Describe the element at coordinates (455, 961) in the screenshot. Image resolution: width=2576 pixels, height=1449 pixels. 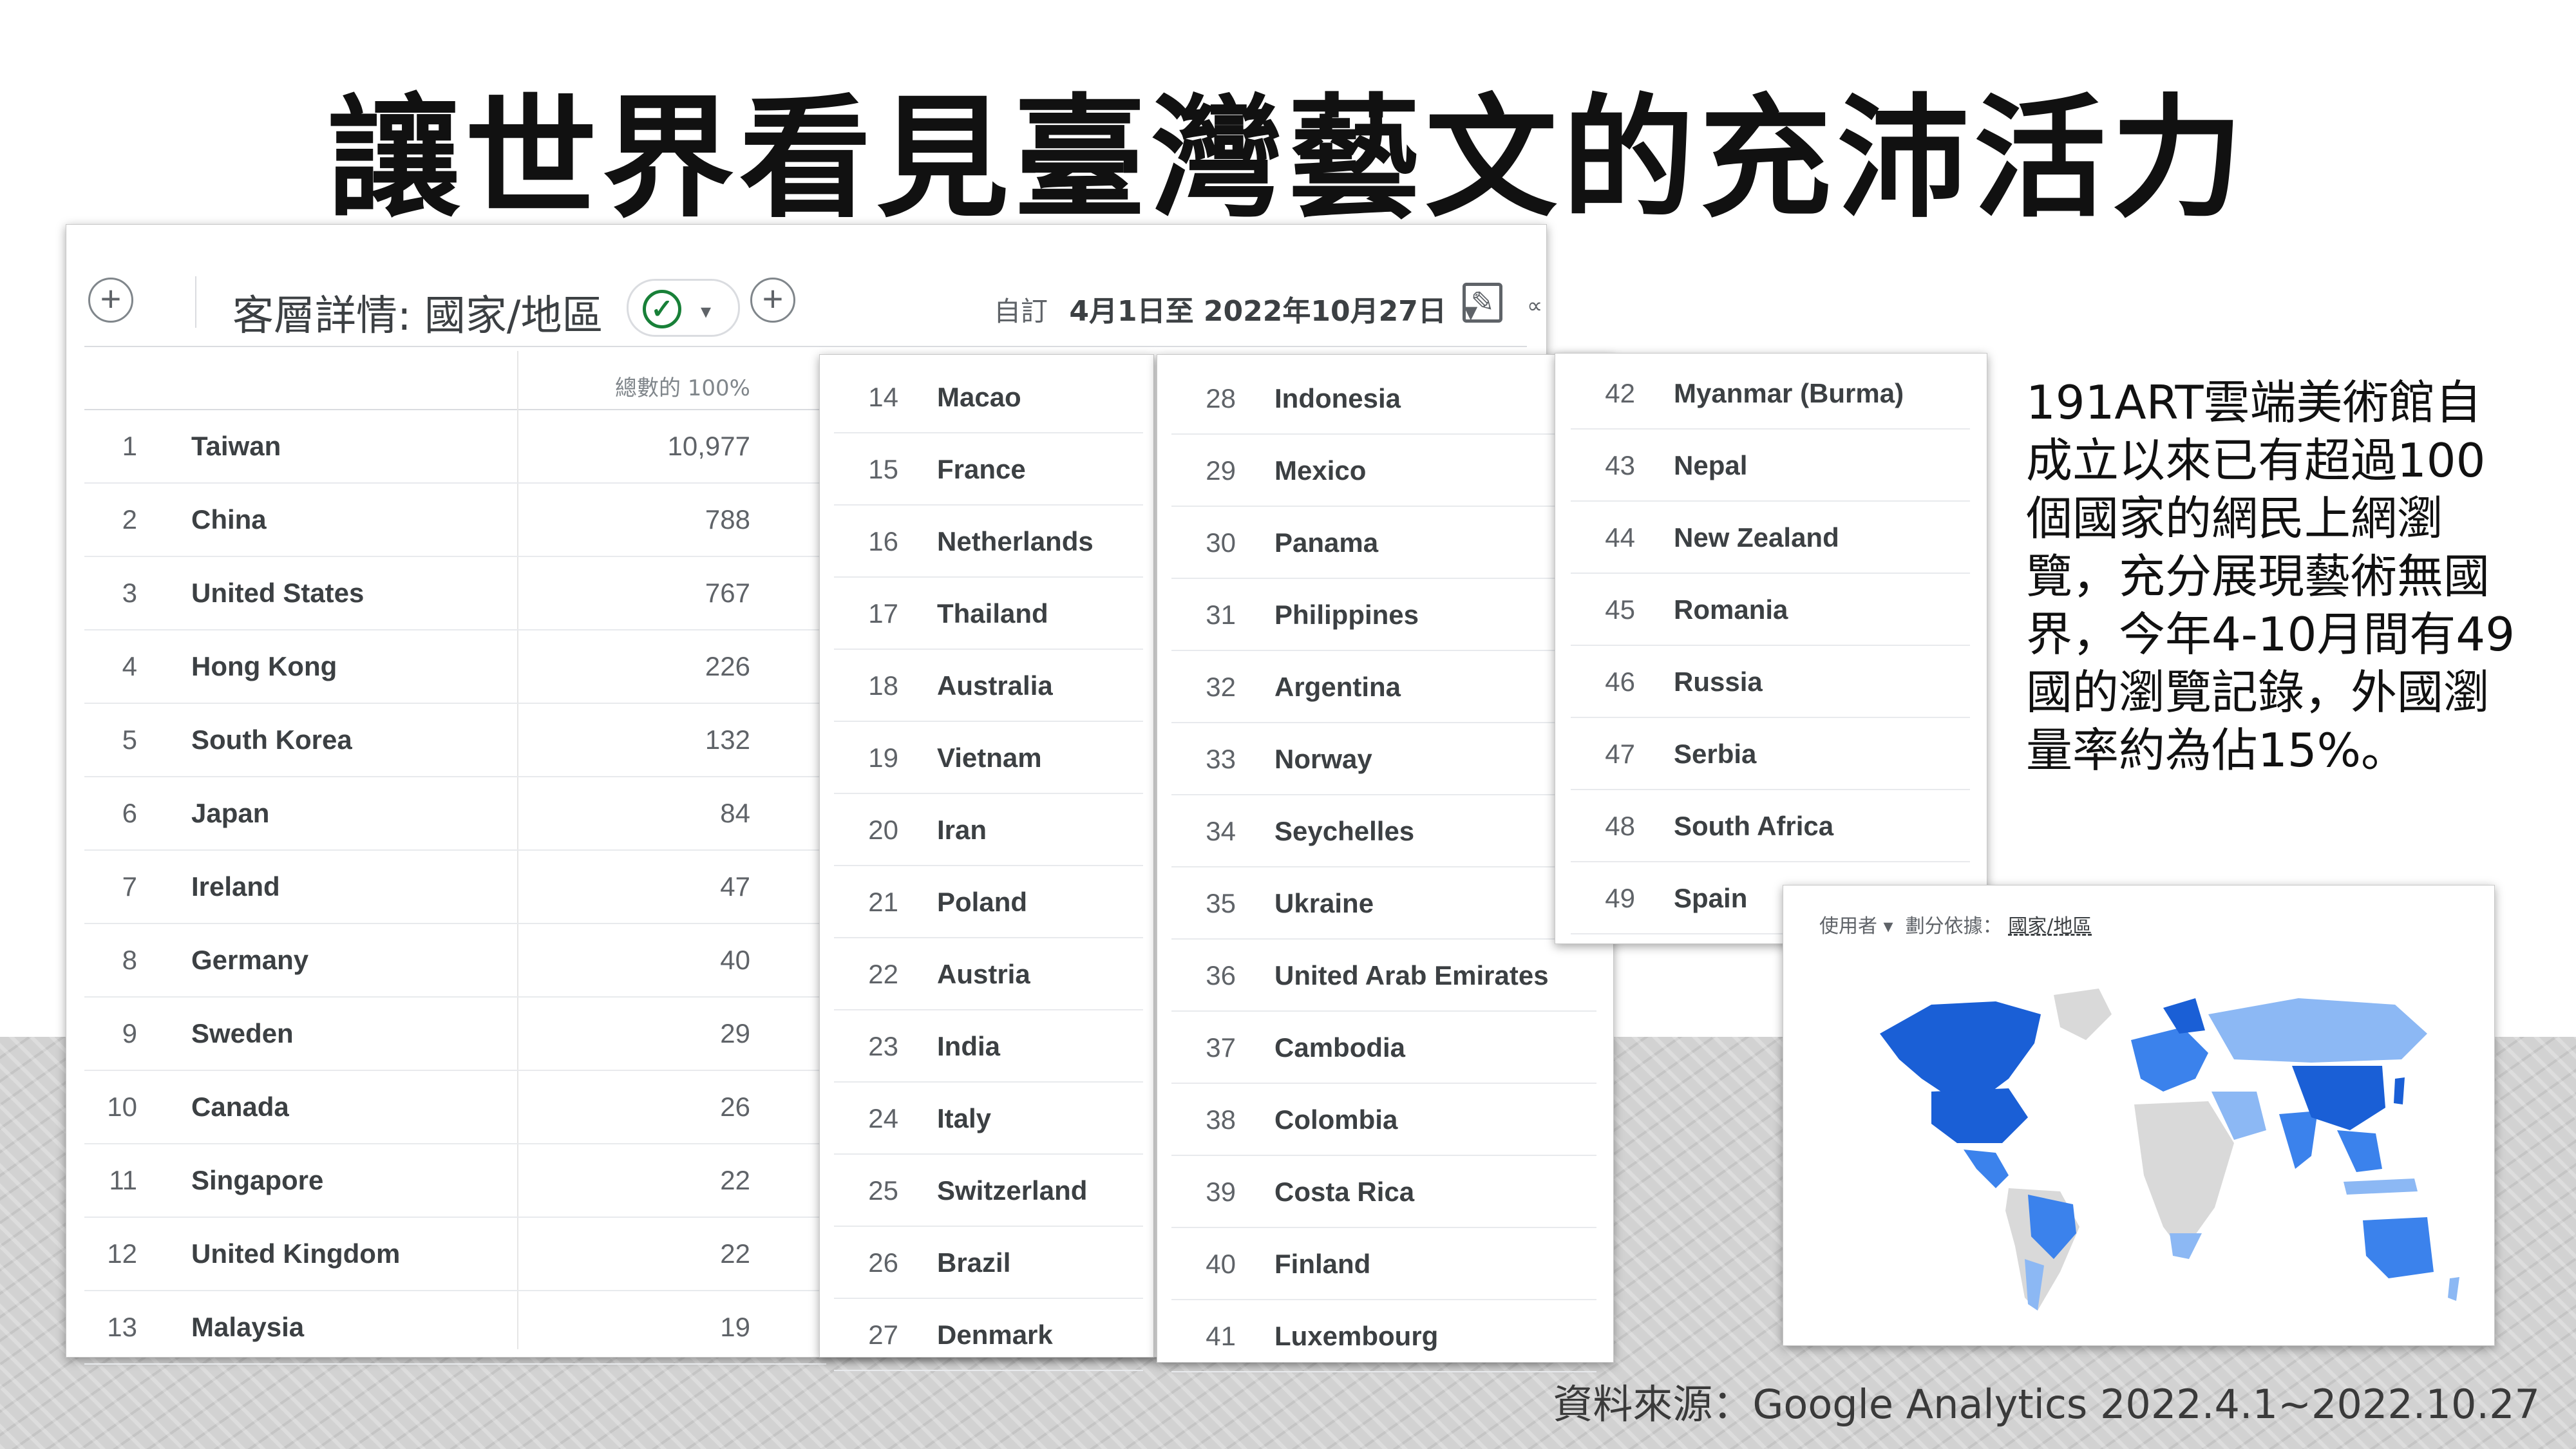
I see `table-row: 8 Germany 40` at that location.